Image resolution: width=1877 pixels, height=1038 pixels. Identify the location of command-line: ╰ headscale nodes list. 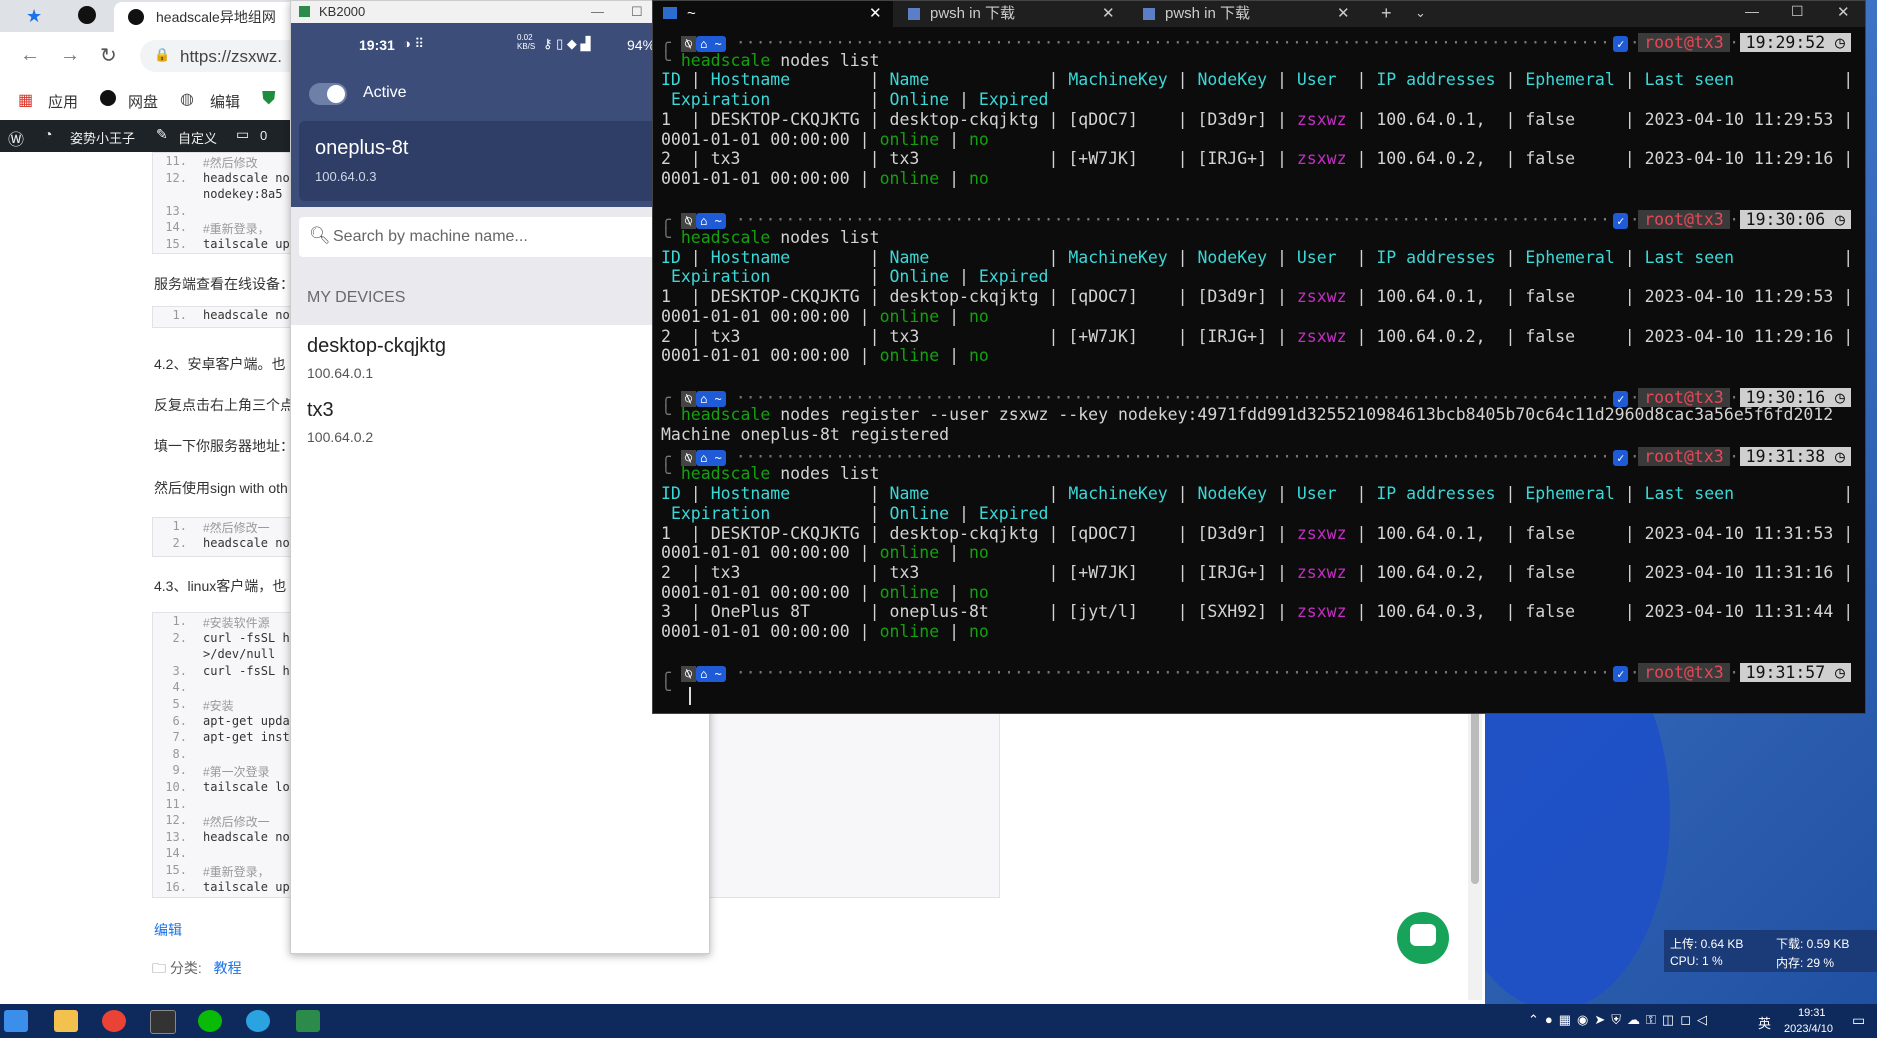
(770, 237).